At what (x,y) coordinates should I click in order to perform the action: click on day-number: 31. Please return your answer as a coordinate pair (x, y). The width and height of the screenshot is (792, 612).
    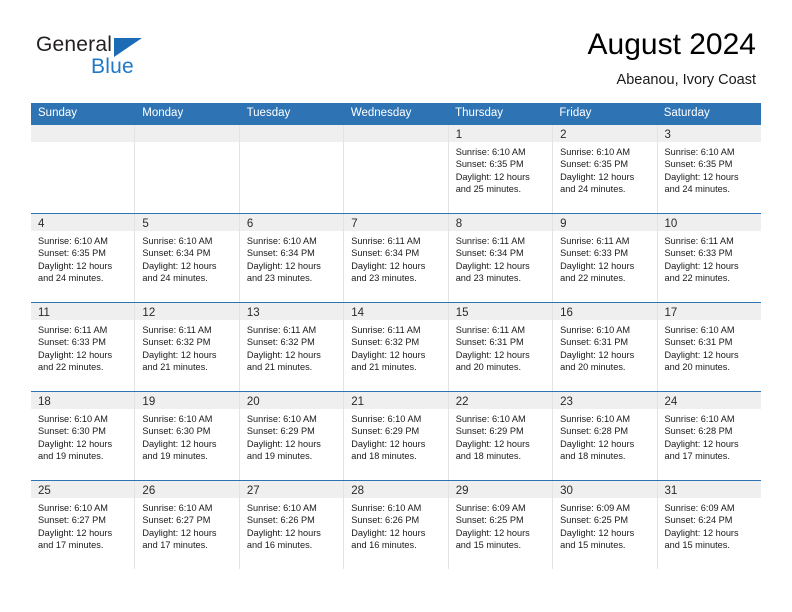
    Looking at the image, I should click on (671, 491).